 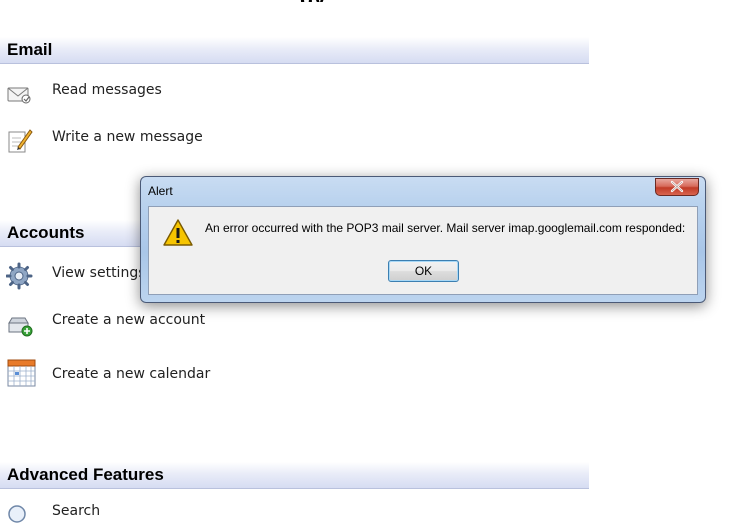 I want to click on create-account-link: Create a new account, so click(x=300, y=321).